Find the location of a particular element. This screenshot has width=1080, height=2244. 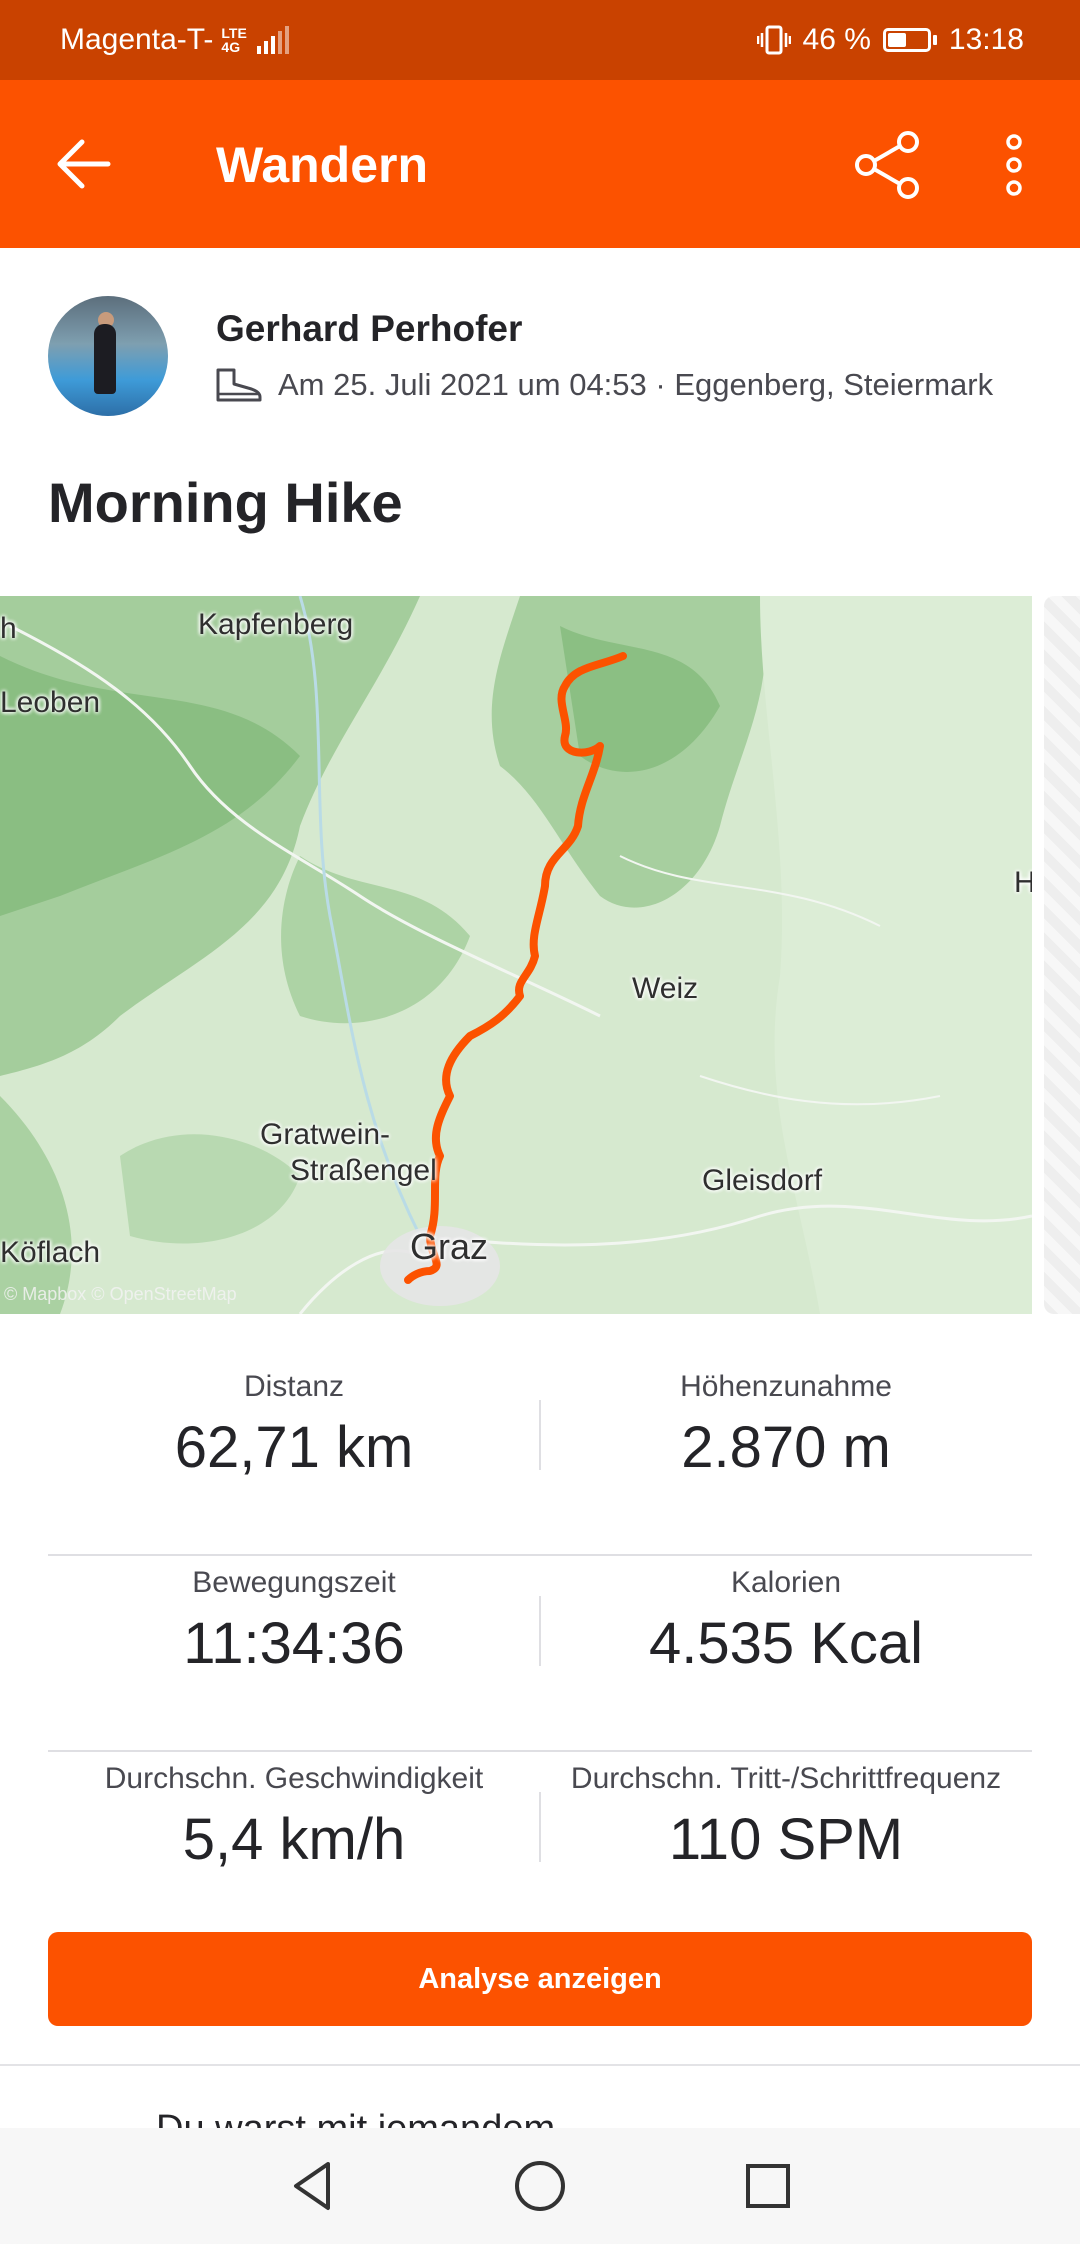

activity-title: Morning Hike is located at coordinates (225, 502).